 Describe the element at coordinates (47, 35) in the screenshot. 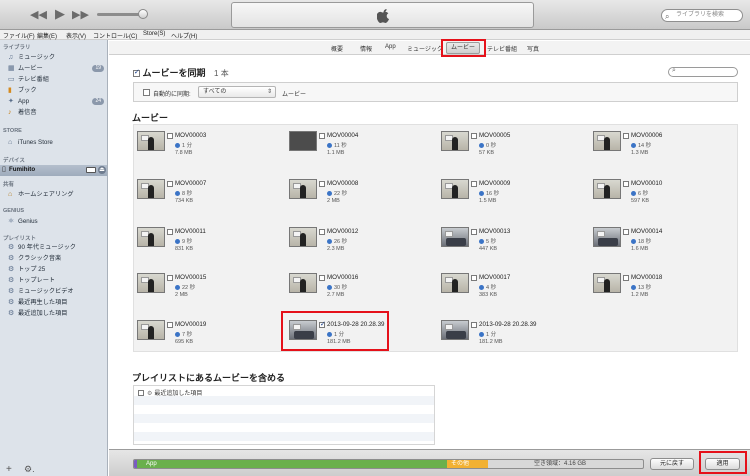

I see `menu-edit: 編集(E)` at that location.